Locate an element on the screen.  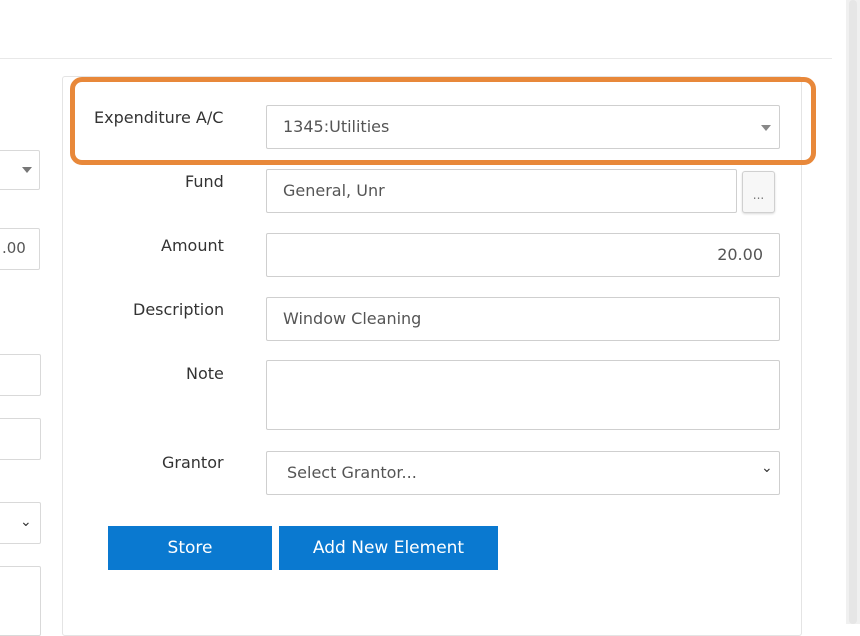
note-textarea is located at coordinates (523, 395).